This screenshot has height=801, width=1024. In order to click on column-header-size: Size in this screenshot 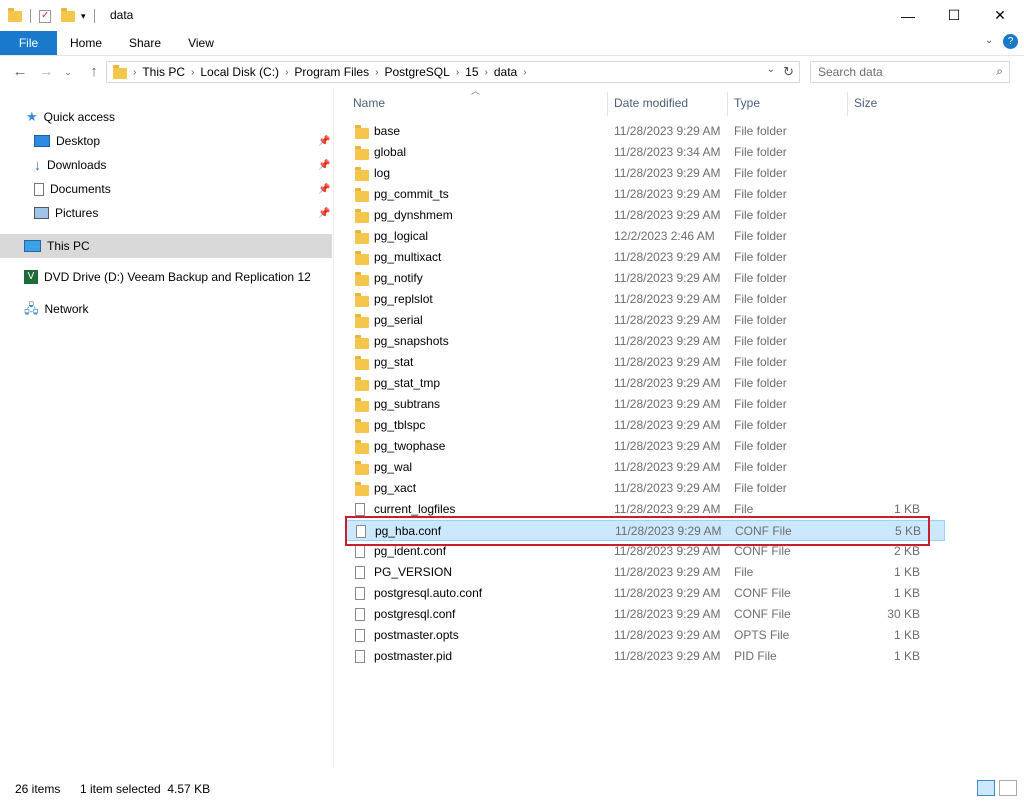, I will do `click(865, 107)`.